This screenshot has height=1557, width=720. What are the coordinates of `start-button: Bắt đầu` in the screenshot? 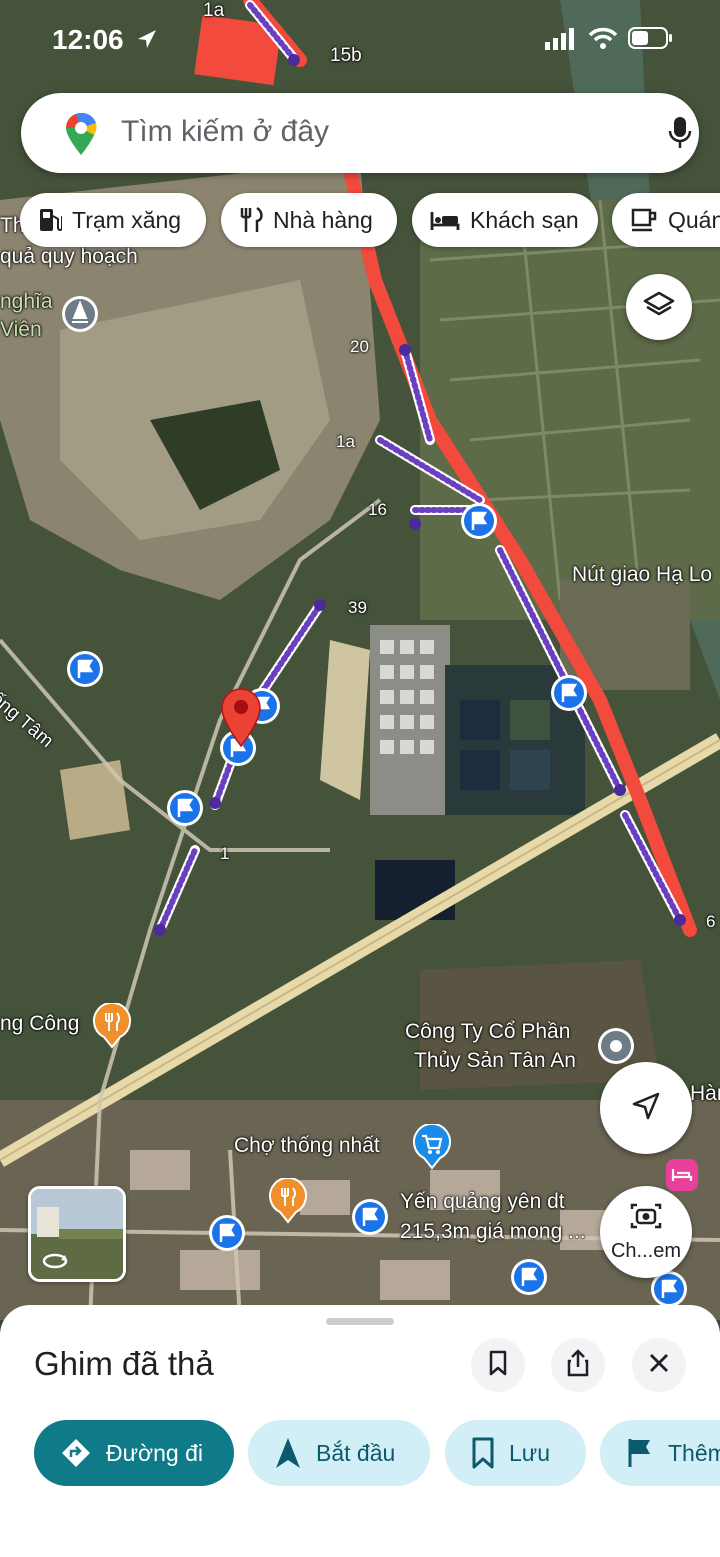 It's located at (339, 1453).